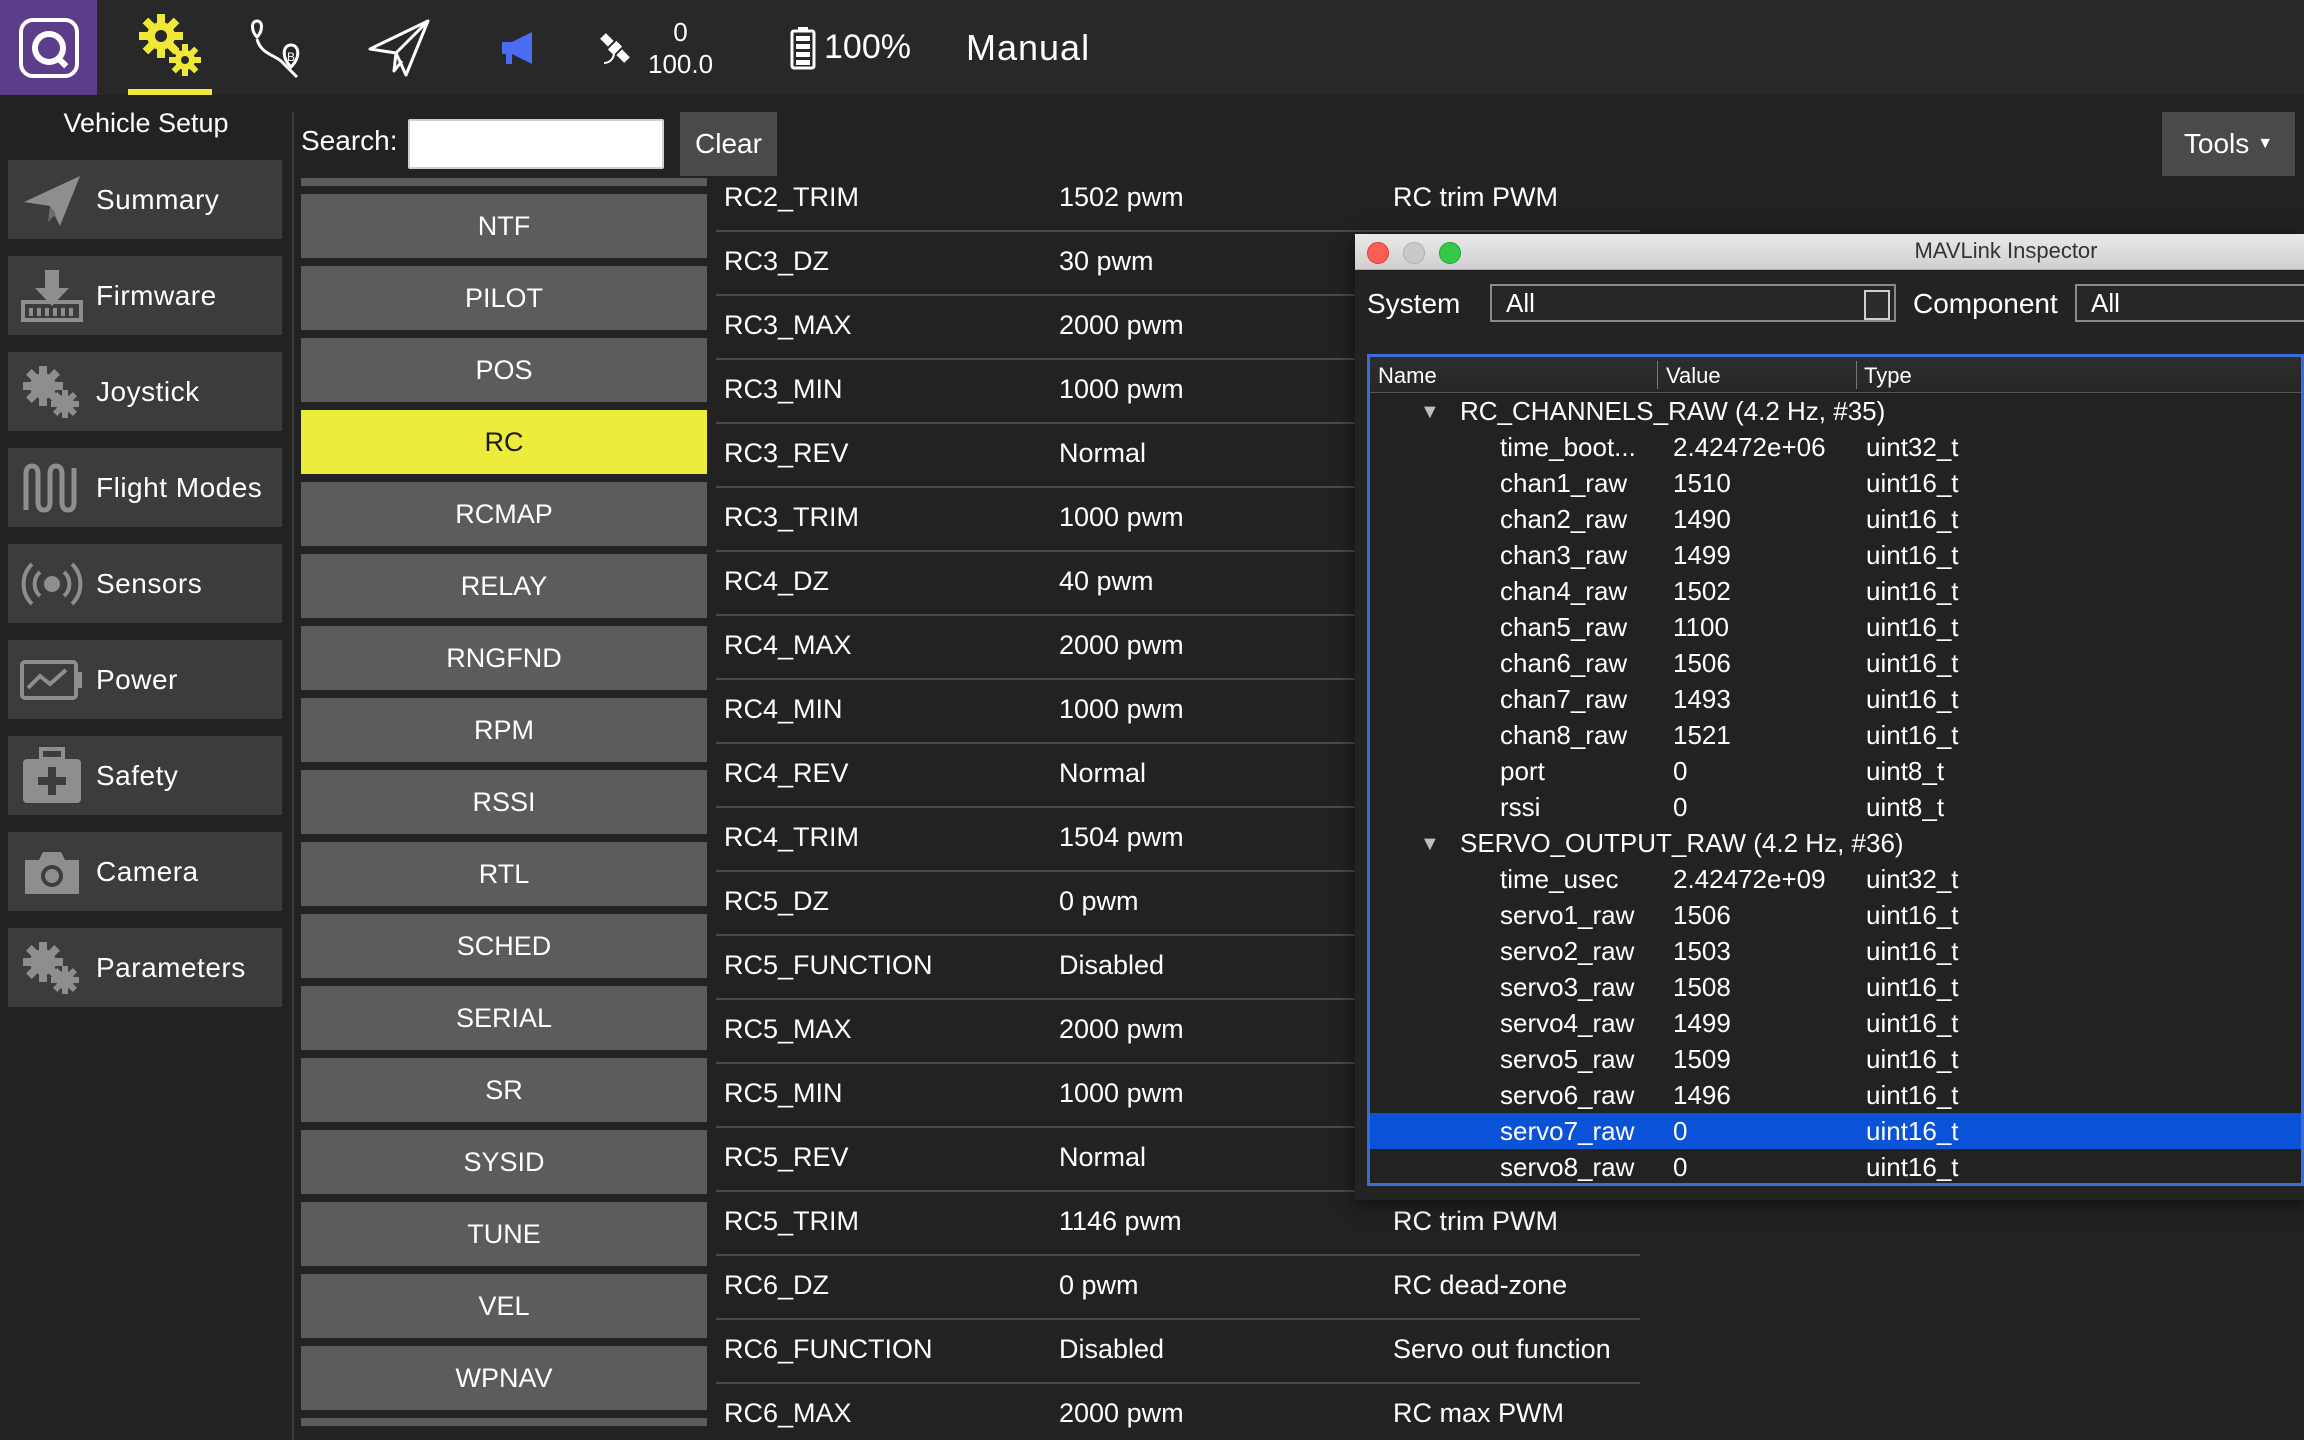 The width and height of the screenshot is (2304, 1440). What do you see at coordinates (1835, 627) in the screenshot?
I see `tree-field-row: chan5_raw 1100 uint16_t` at bounding box center [1835, 627].